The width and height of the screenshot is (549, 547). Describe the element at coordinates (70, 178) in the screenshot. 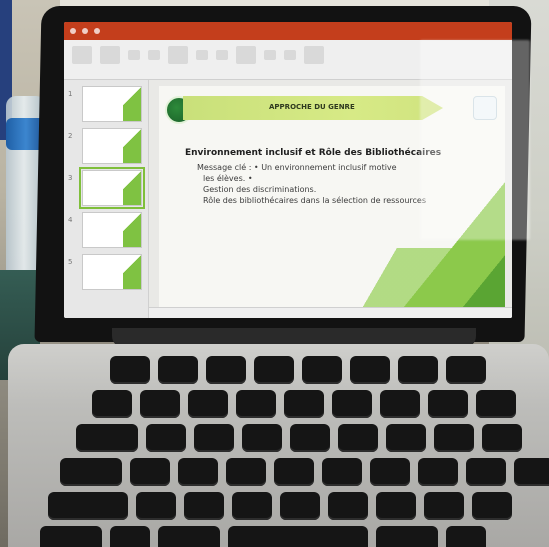

I see `thumbnail-number: 3` at that location.